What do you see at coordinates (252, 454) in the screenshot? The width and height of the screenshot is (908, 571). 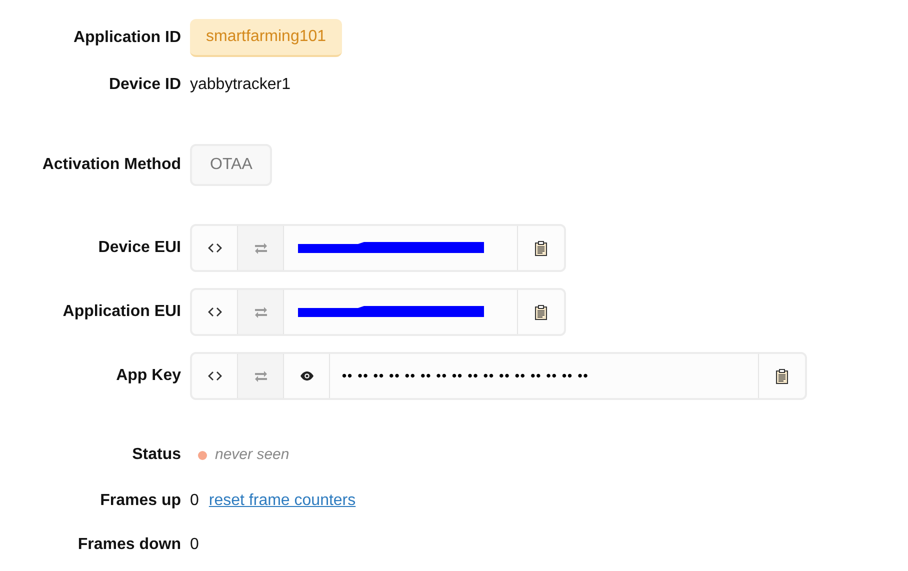 I see `status-text: never seen` at bounding box center [252, 454].